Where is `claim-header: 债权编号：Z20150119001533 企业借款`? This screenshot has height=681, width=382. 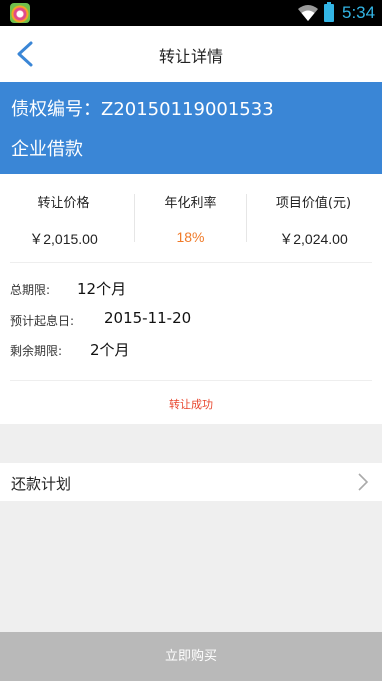
claim-header: 债权编号：Z20150119001533 企业借款 is located at coordinates (191, 128).